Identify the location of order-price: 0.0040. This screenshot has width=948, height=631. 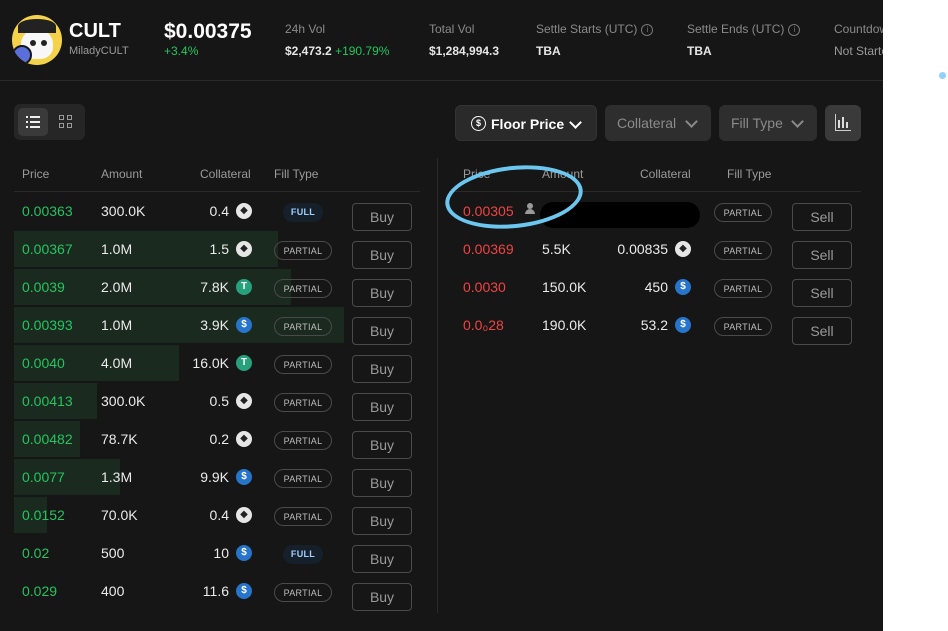
(43, 363).